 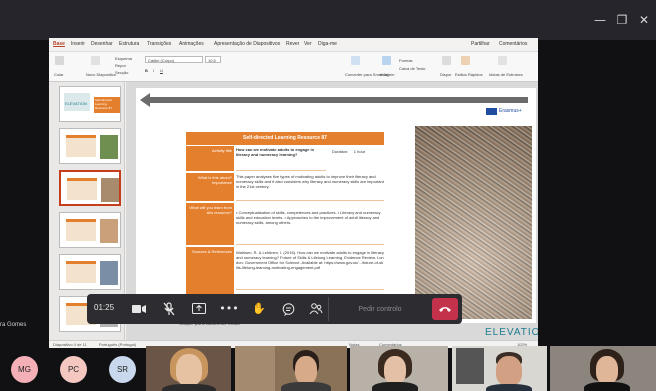 What do you see at coordinates (349, 151) in the screenshot?
I see `duration-label: Duration: 1 hour` at bounding box center [349, 151].